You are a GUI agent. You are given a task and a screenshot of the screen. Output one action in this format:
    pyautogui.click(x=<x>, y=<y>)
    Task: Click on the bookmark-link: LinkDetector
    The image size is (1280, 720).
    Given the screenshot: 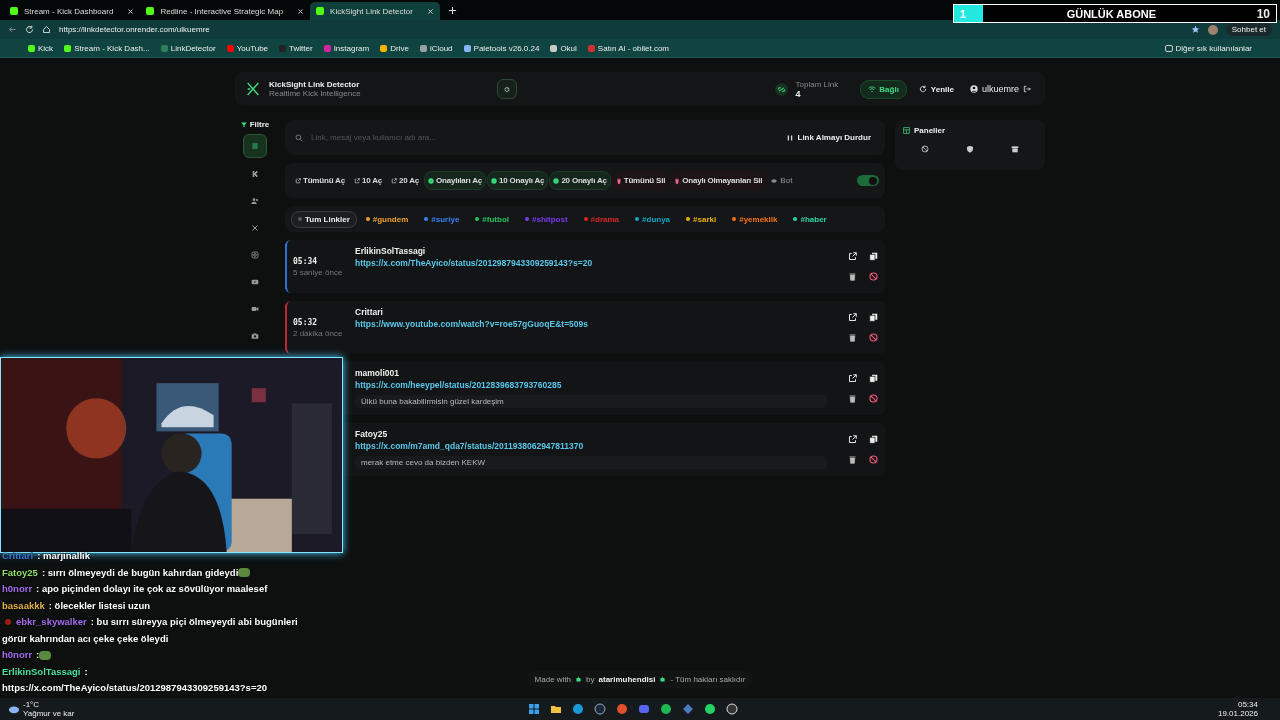 What is the action you would take?
    pyautogui.click(x=188, y=48)
    